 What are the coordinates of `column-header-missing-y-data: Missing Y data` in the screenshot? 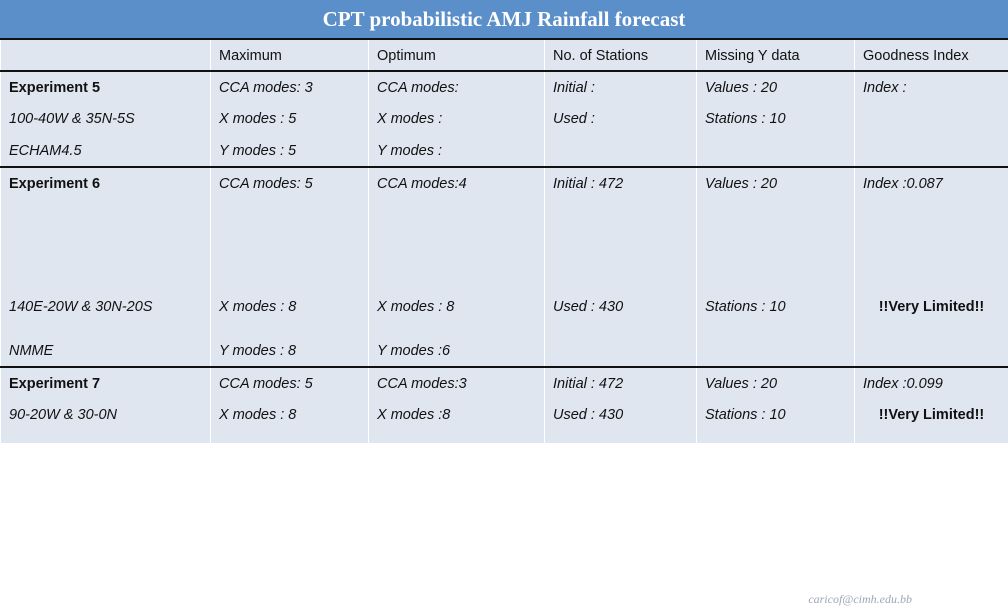 It's located at (775, 54).